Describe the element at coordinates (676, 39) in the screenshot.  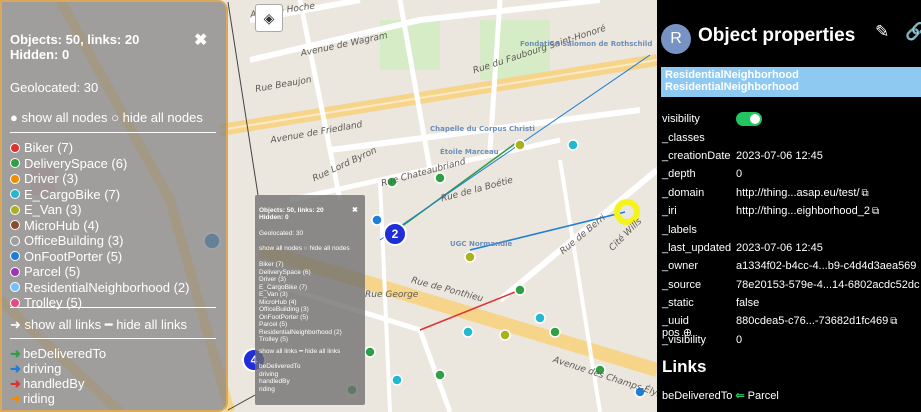
I see `avatar: R` at that location.